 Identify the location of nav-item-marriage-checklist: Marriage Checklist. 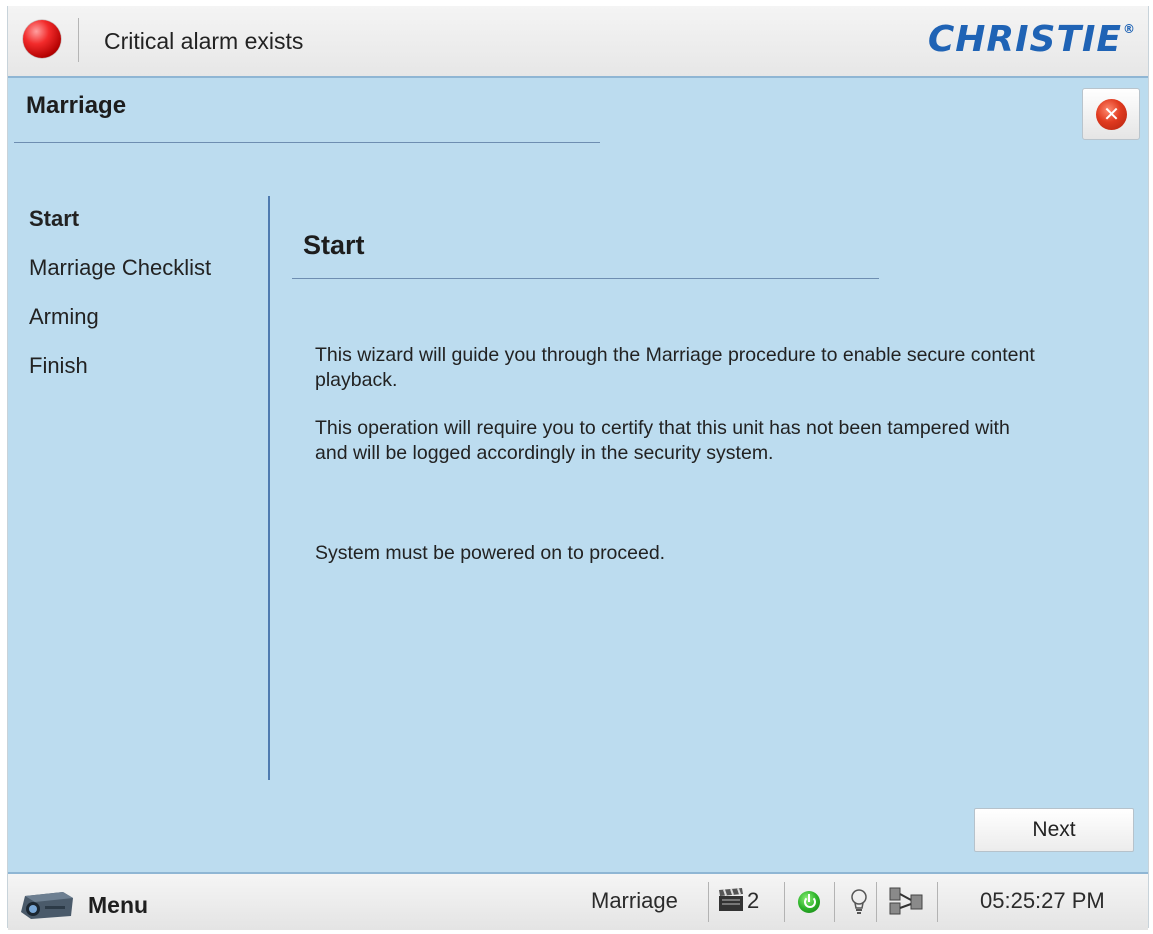
(120, 279).